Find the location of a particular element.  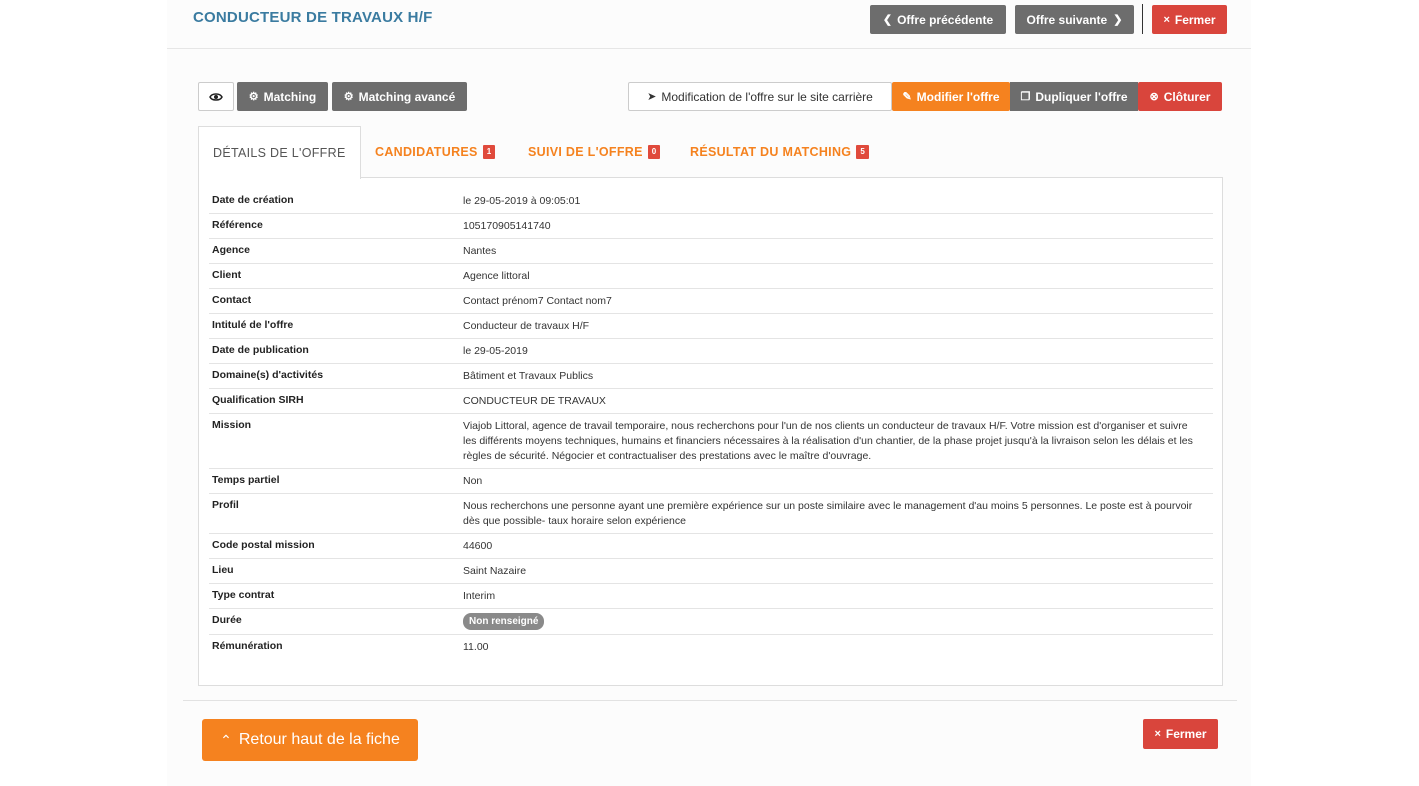

detail-row: Durée Non renseigné is located at coordinates (711, 622).